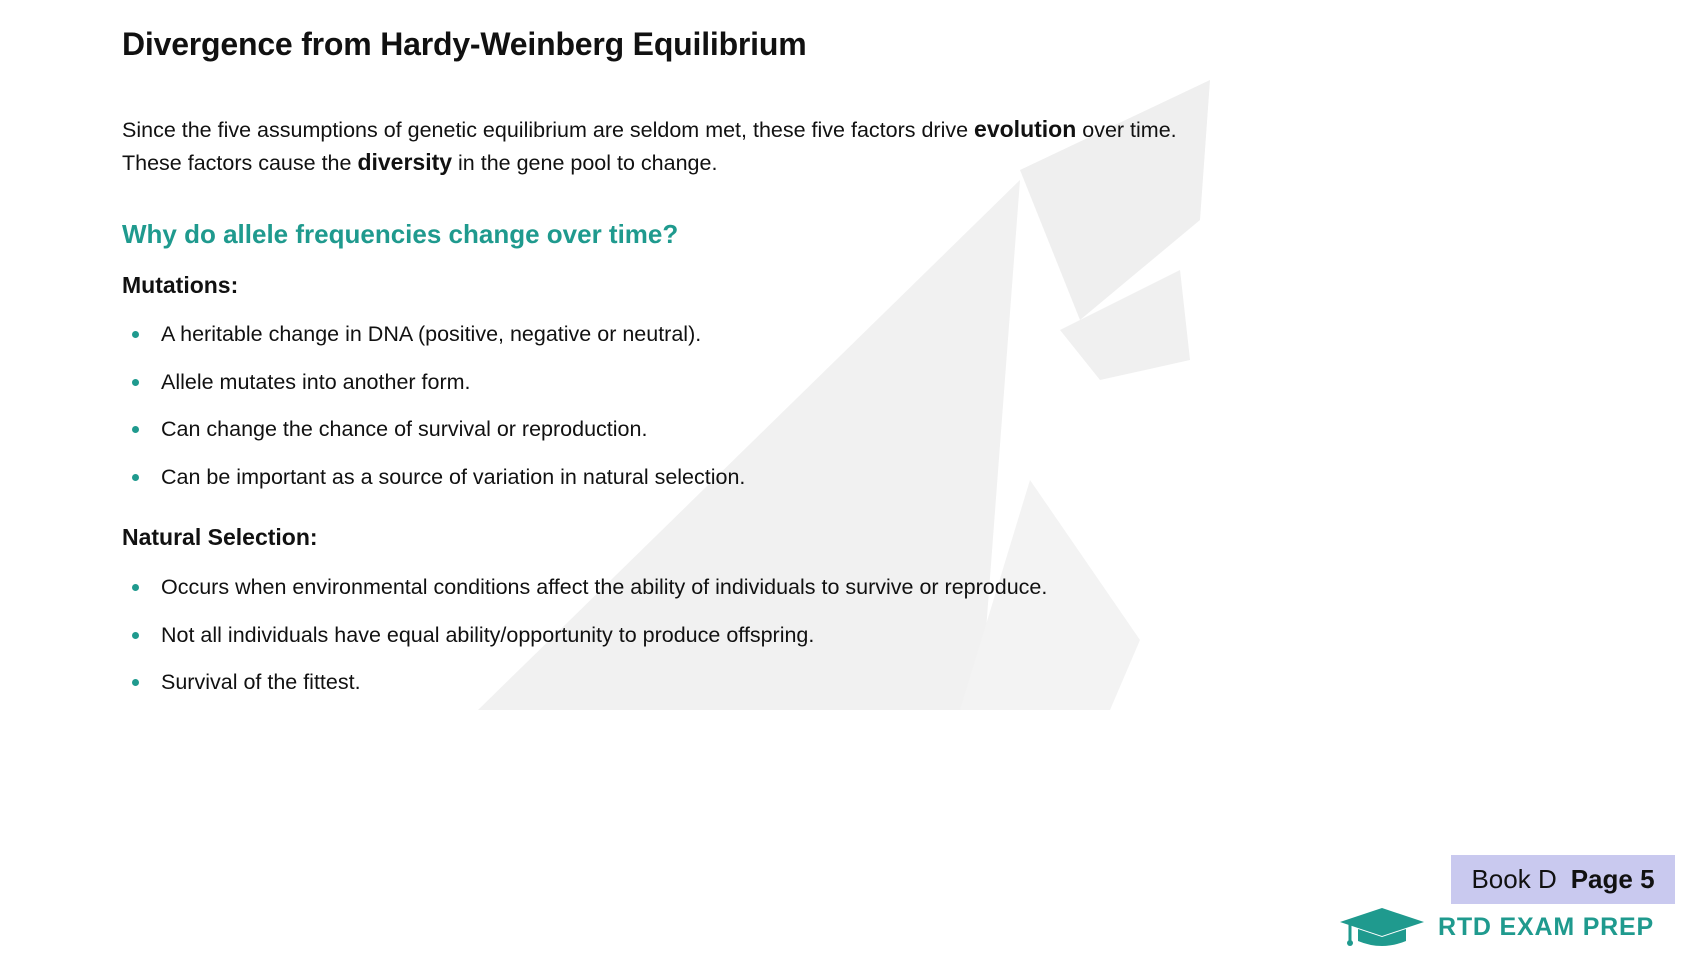 The height and width of the screenshot is (961, 1706). I want to click on page-number: Page 5, so click(1612, 879).